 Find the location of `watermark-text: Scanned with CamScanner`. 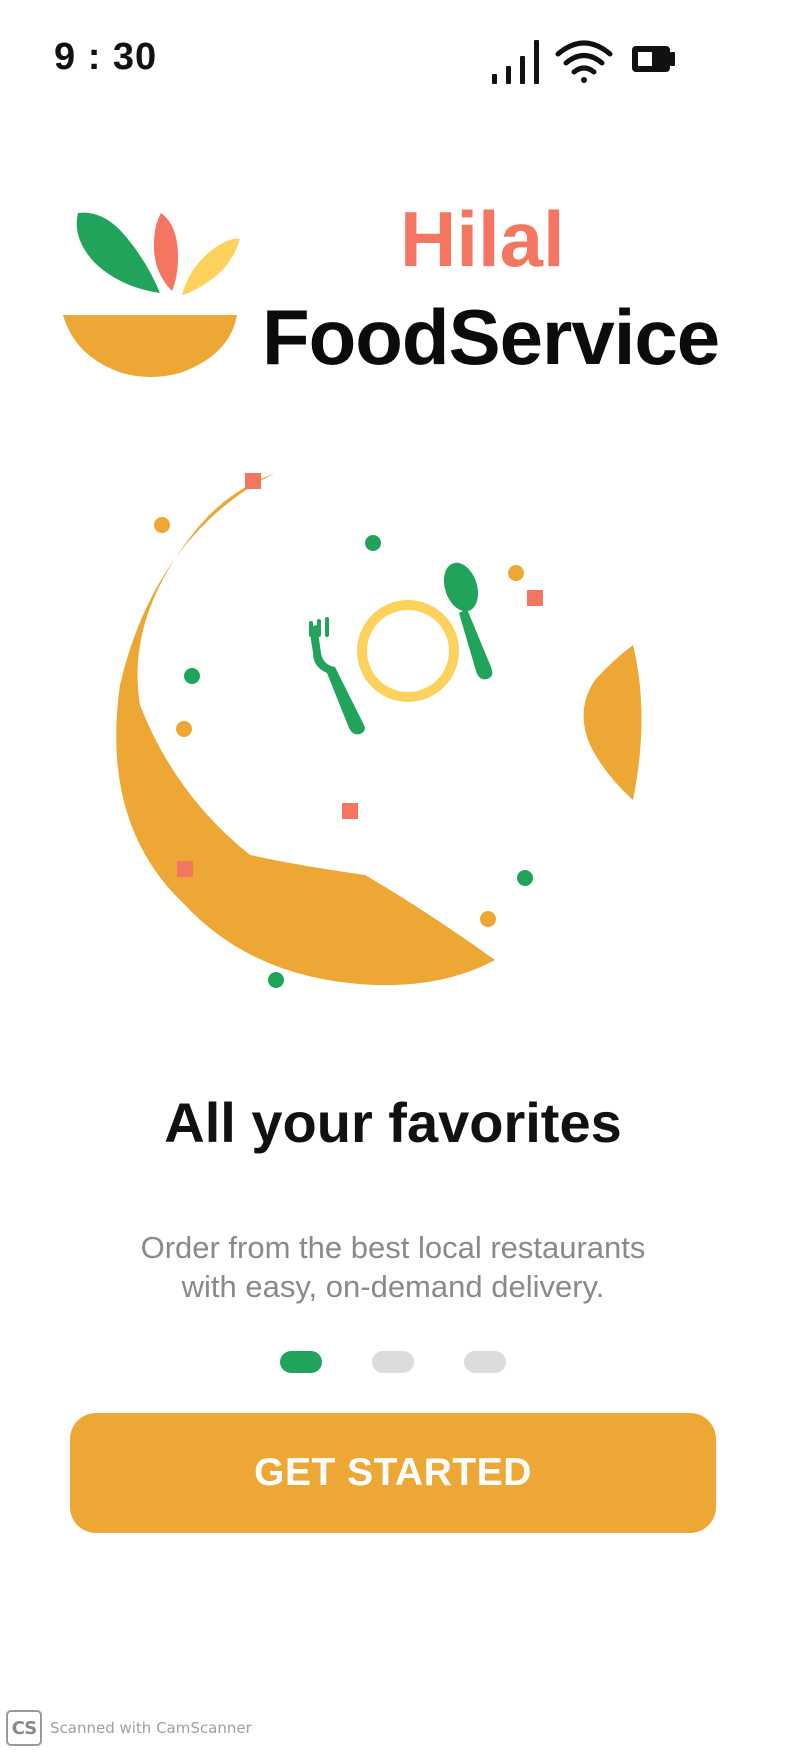

watermark-text: Scanned with CamScanner is located at coordinates (151, 1728).